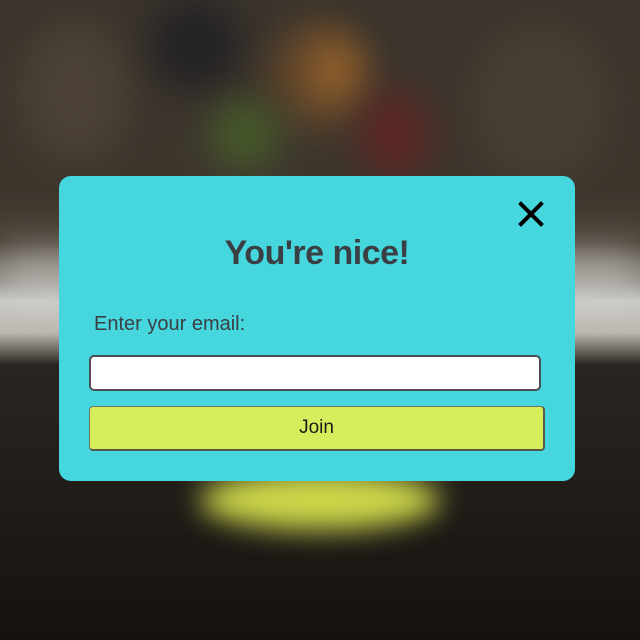 Image resolution: width=640 pixels, height=640 pixels. I want to click on close-icon, so click(531, 214).